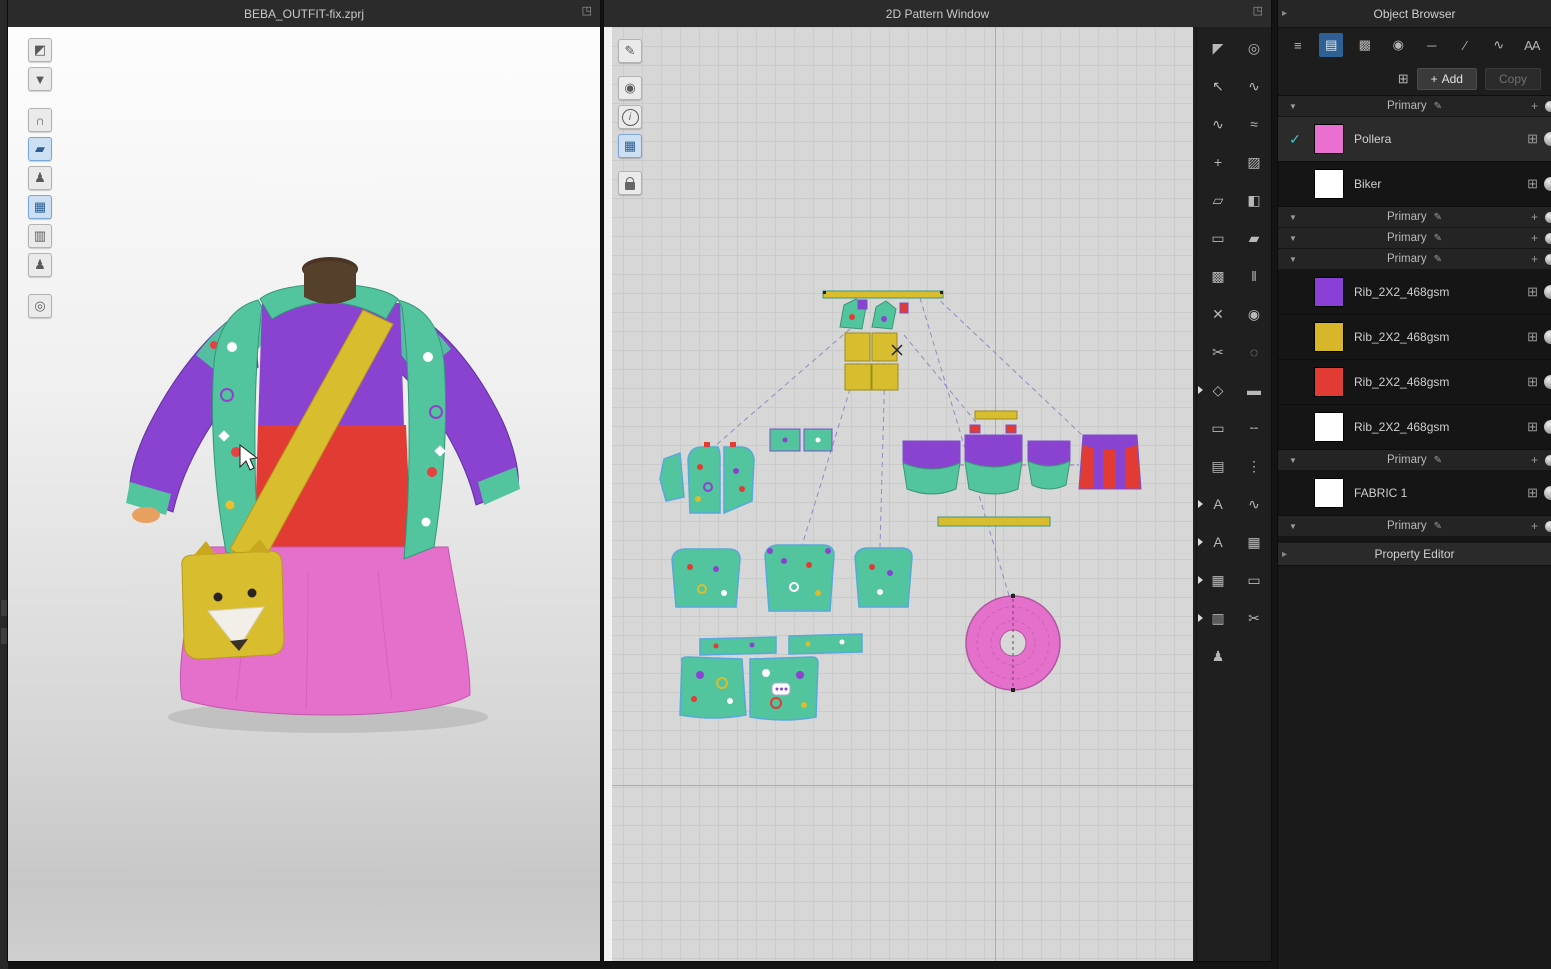  I want to click on zipper-button: ‖, so click(1254, 276).